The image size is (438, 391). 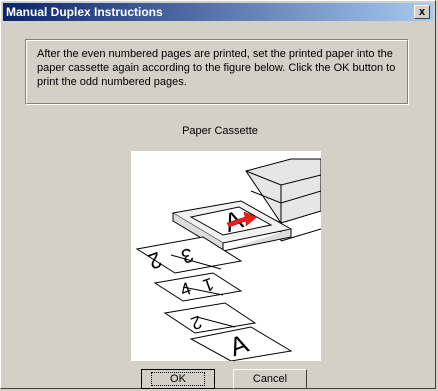 What do you see at coordinates (218, 12) in the screenshot?
I see `title-bar: Manual Duplex Instructions x` at bounding box center [218, 12].